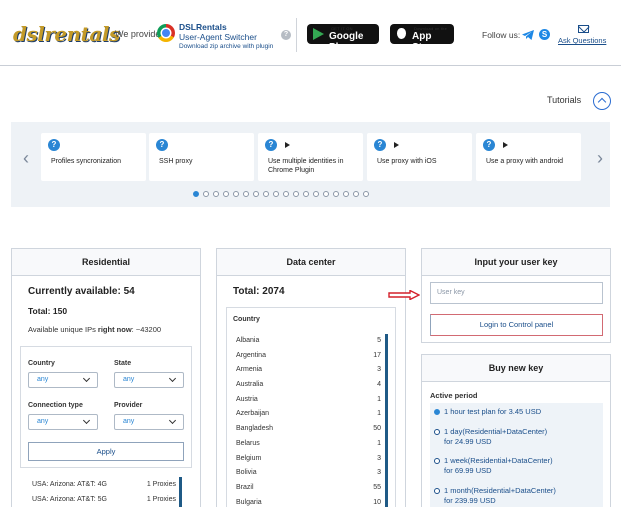 The height and width of the screenshot is (507, 621). What do you see at coordinates (306, 473) in the screenshot?
I see `table-row: Bolivia 3` at bounding box center [306, 473].